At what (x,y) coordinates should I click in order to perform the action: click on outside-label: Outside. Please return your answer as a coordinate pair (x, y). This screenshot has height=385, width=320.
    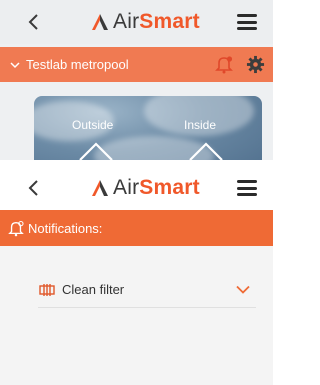
    Looking at the image, I should click on (93, 125).